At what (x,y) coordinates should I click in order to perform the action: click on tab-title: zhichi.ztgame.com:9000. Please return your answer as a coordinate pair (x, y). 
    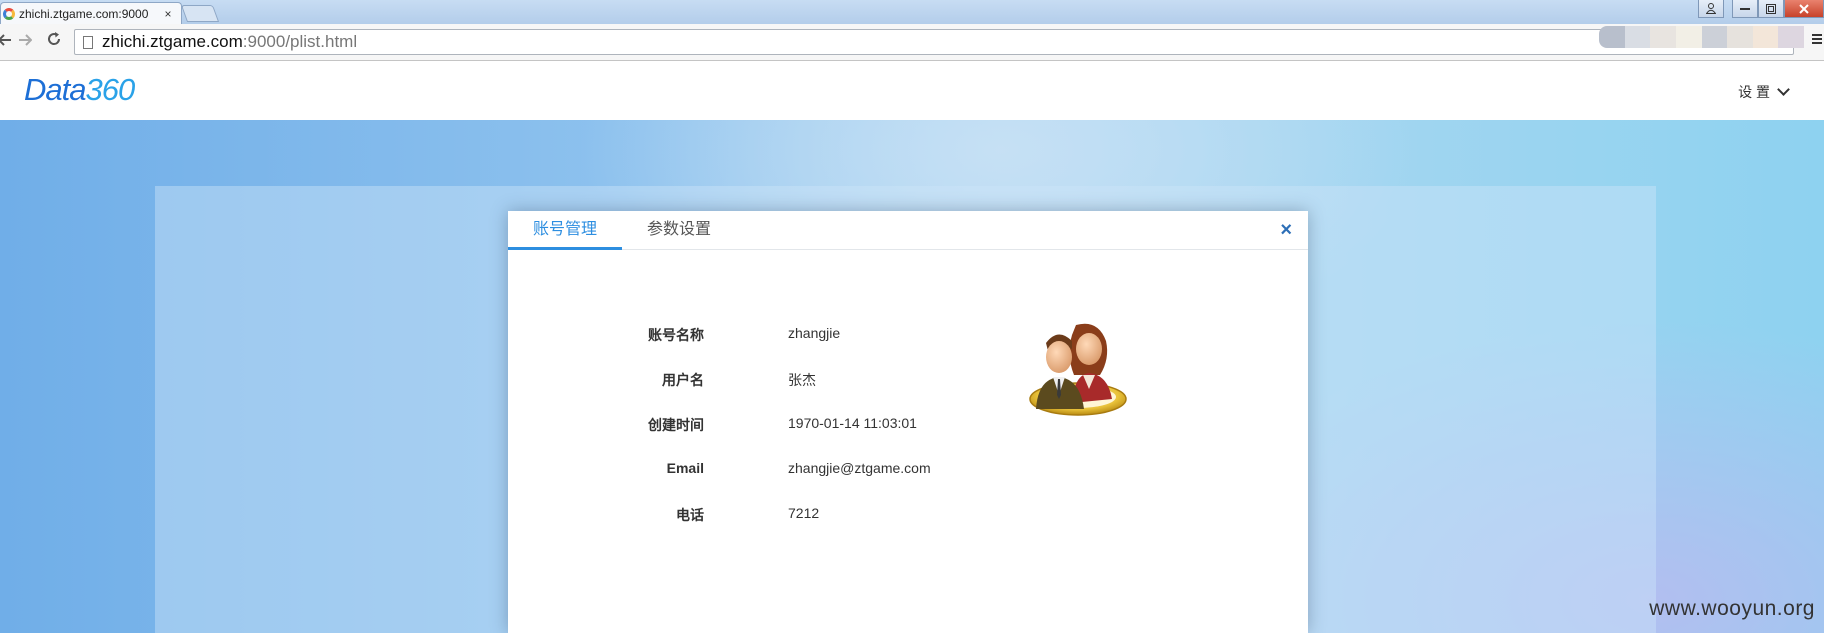
    Looking at the image, I should click on (84, 13).